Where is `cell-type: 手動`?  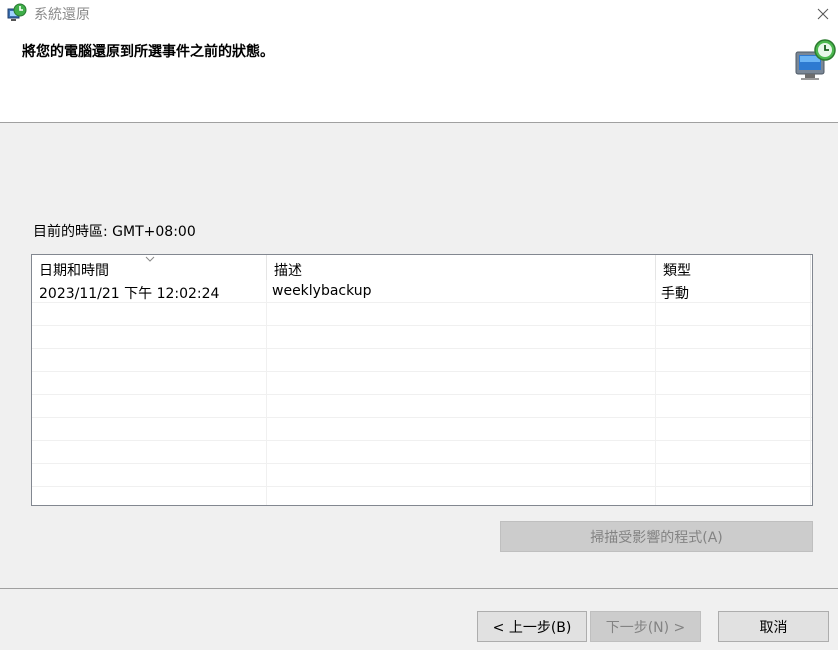 cell-type: 手動 is located at coordinates (675, 294).